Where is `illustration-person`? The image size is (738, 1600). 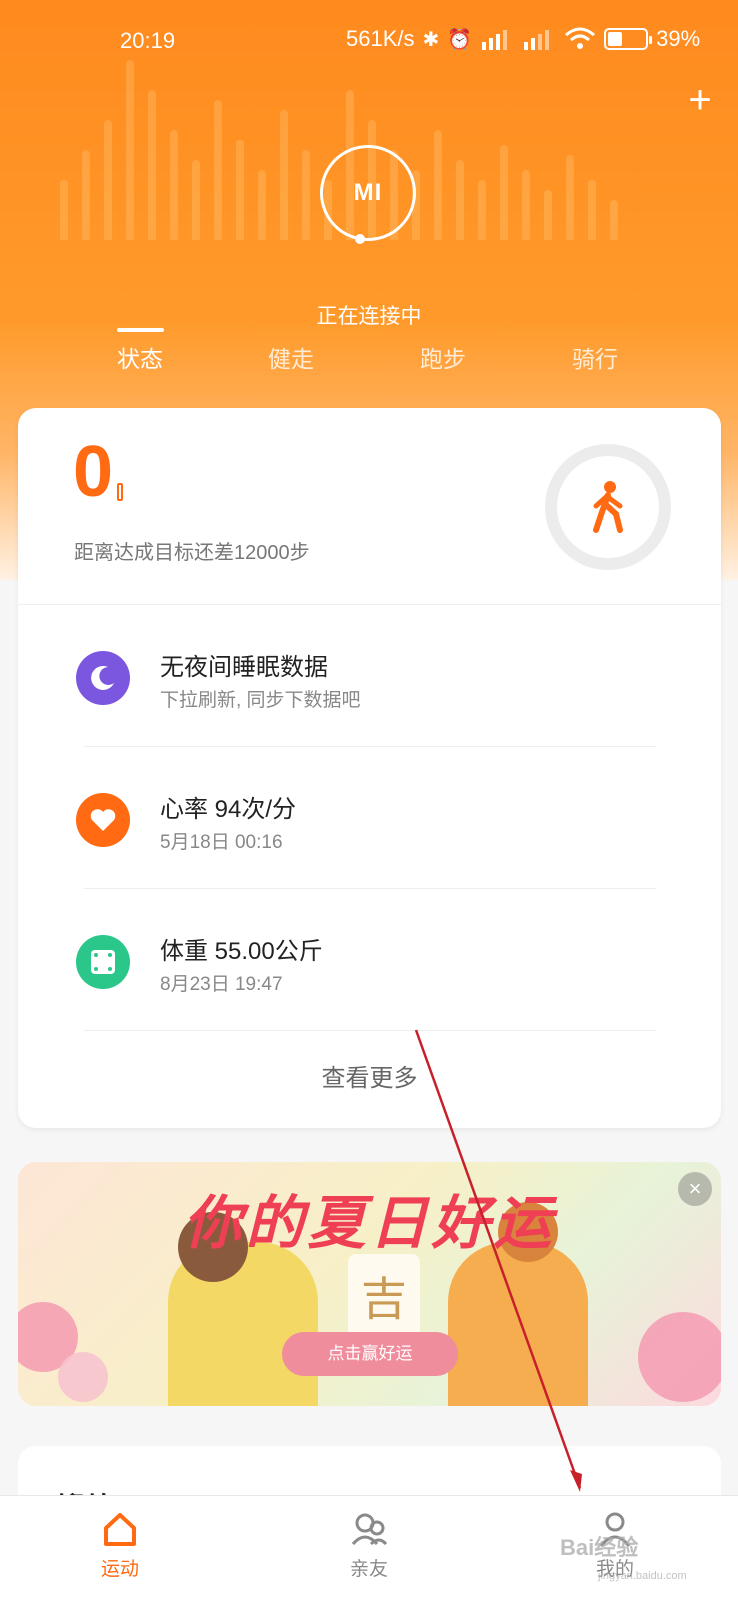 illustration-person is located at coordinates (518, 1324).